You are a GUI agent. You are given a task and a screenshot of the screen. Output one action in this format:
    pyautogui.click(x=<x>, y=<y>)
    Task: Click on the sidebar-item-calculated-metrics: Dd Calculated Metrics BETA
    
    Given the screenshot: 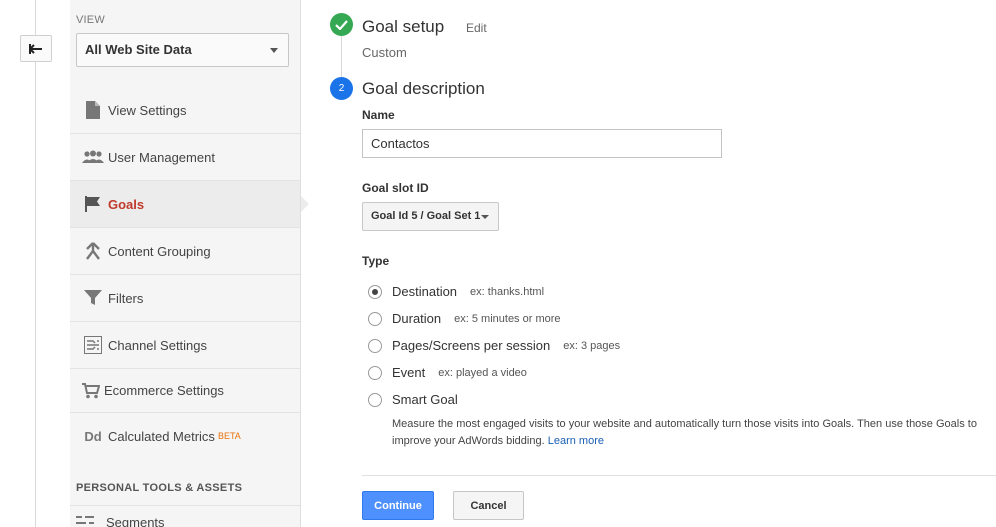 What is the action you would take?
    pyautogui.click(x=185, y=436)
    